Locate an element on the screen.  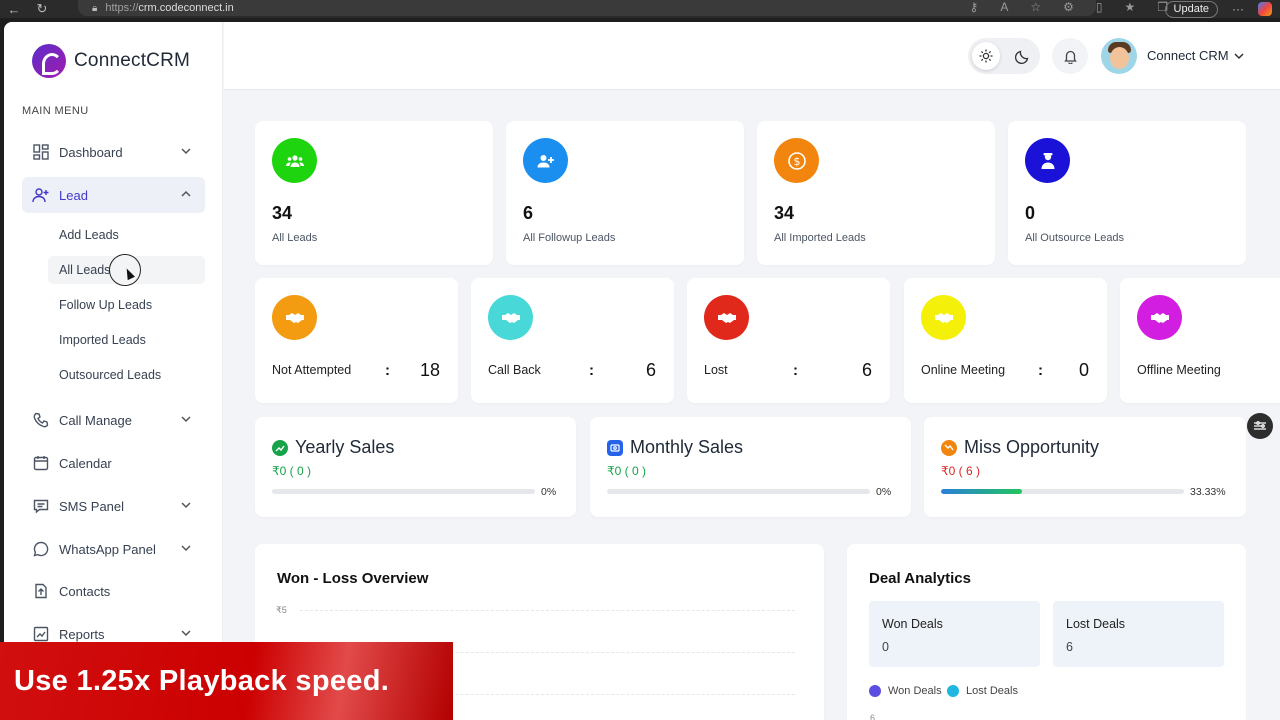
stat-label: All Followup Leads is located at coordinates (569, 238).